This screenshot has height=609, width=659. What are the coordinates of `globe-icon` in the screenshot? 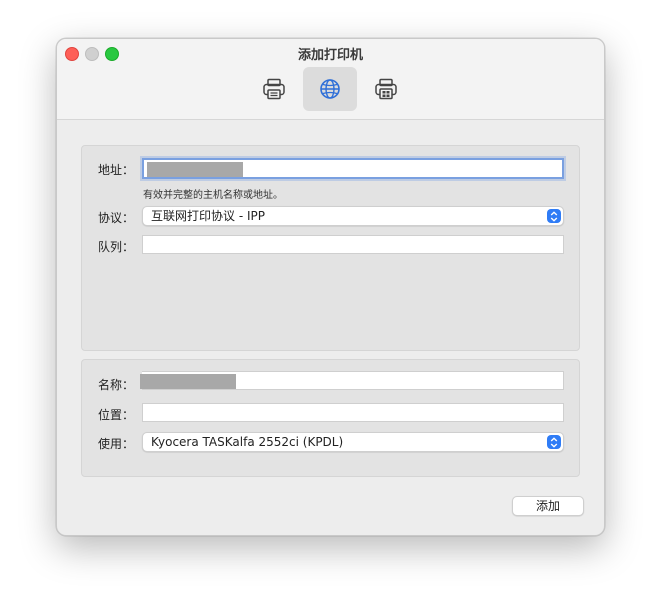 It's located at (330, 89).